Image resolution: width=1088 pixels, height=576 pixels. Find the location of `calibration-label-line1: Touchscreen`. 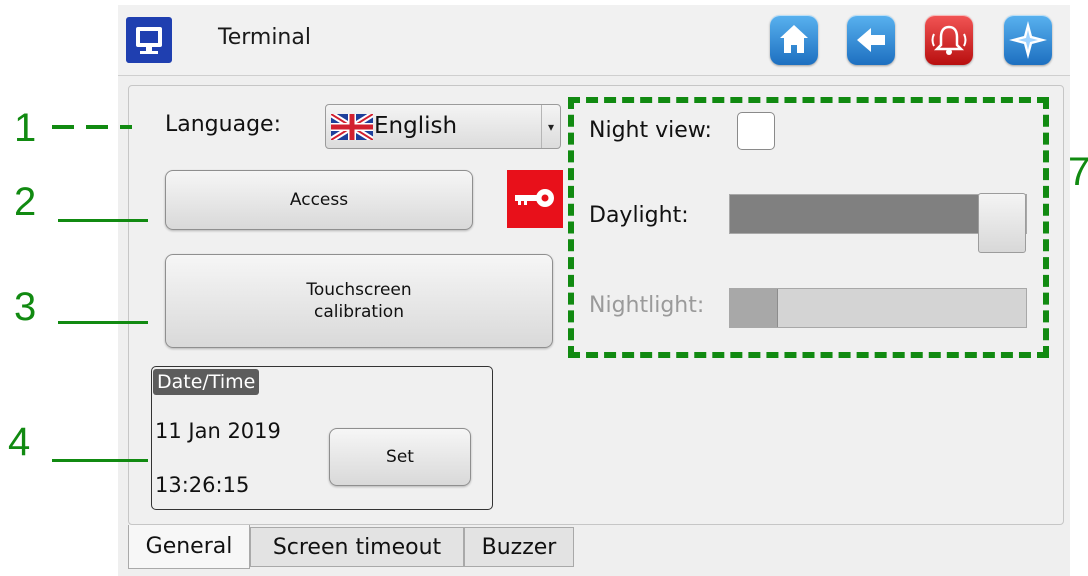

calibration-label-line1: Touchscreen is located at coordinates (359, 290).